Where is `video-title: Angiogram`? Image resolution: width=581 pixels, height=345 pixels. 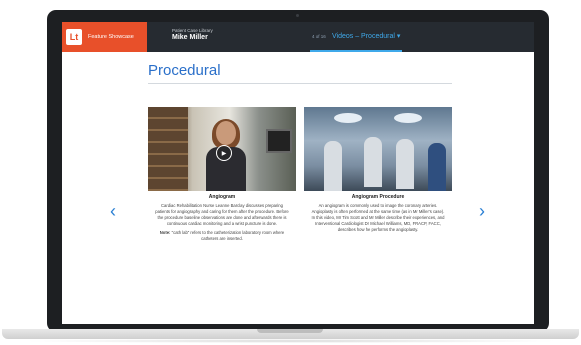
video-title: Angiogram is located at coordinates (222, 197).